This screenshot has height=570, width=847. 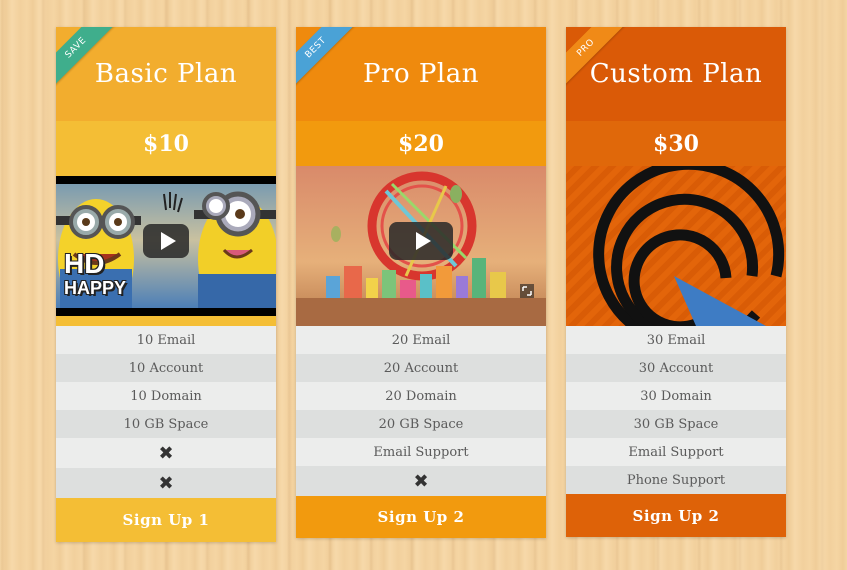 I want to click on plan-title: Pro Plan, so click(x=421, y=74).